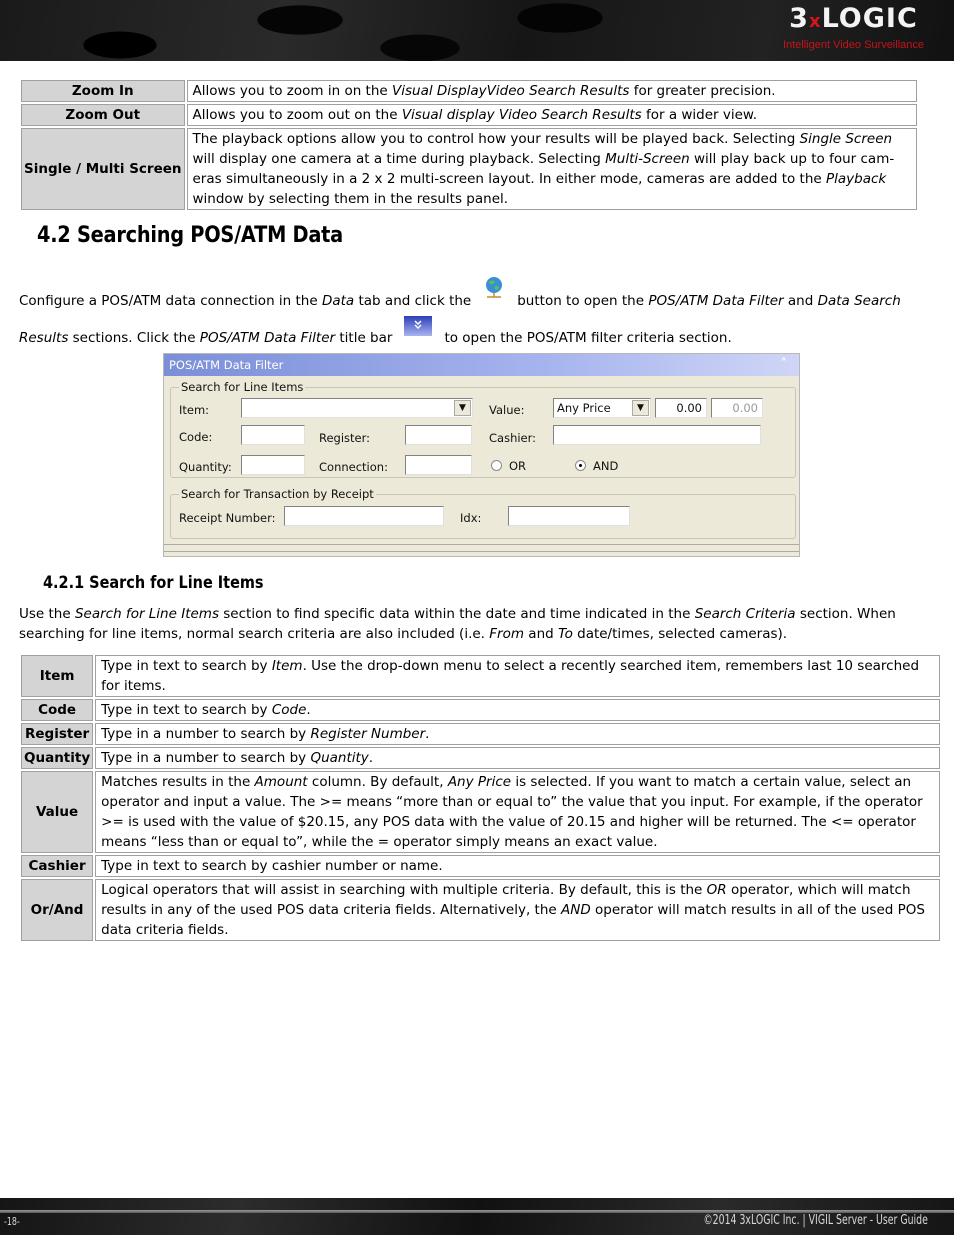 This screenshot has height=1235, width=954. Describe the element at coordinates (345, 438) in the screenshot. I see `register-label: Register:` at that location.